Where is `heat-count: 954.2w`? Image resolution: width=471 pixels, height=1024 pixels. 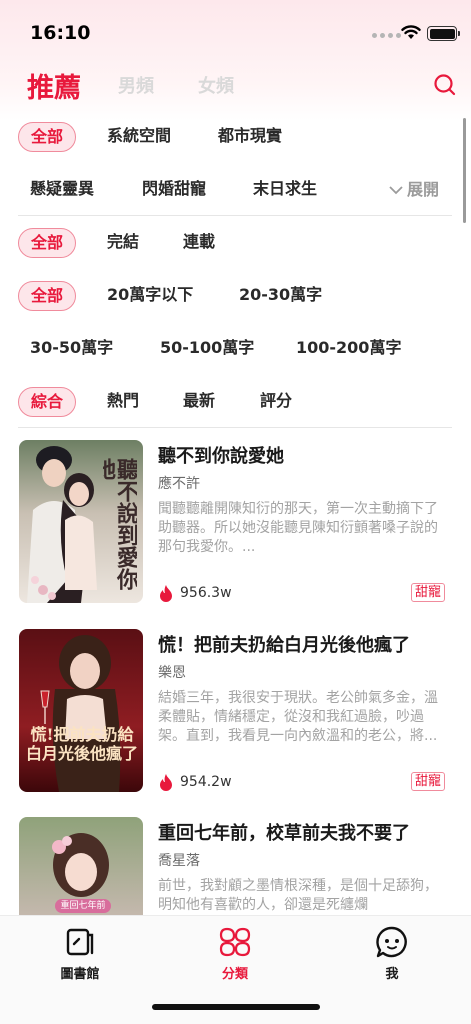 heat-count: 954.2w is located at coordinates (206, 782).